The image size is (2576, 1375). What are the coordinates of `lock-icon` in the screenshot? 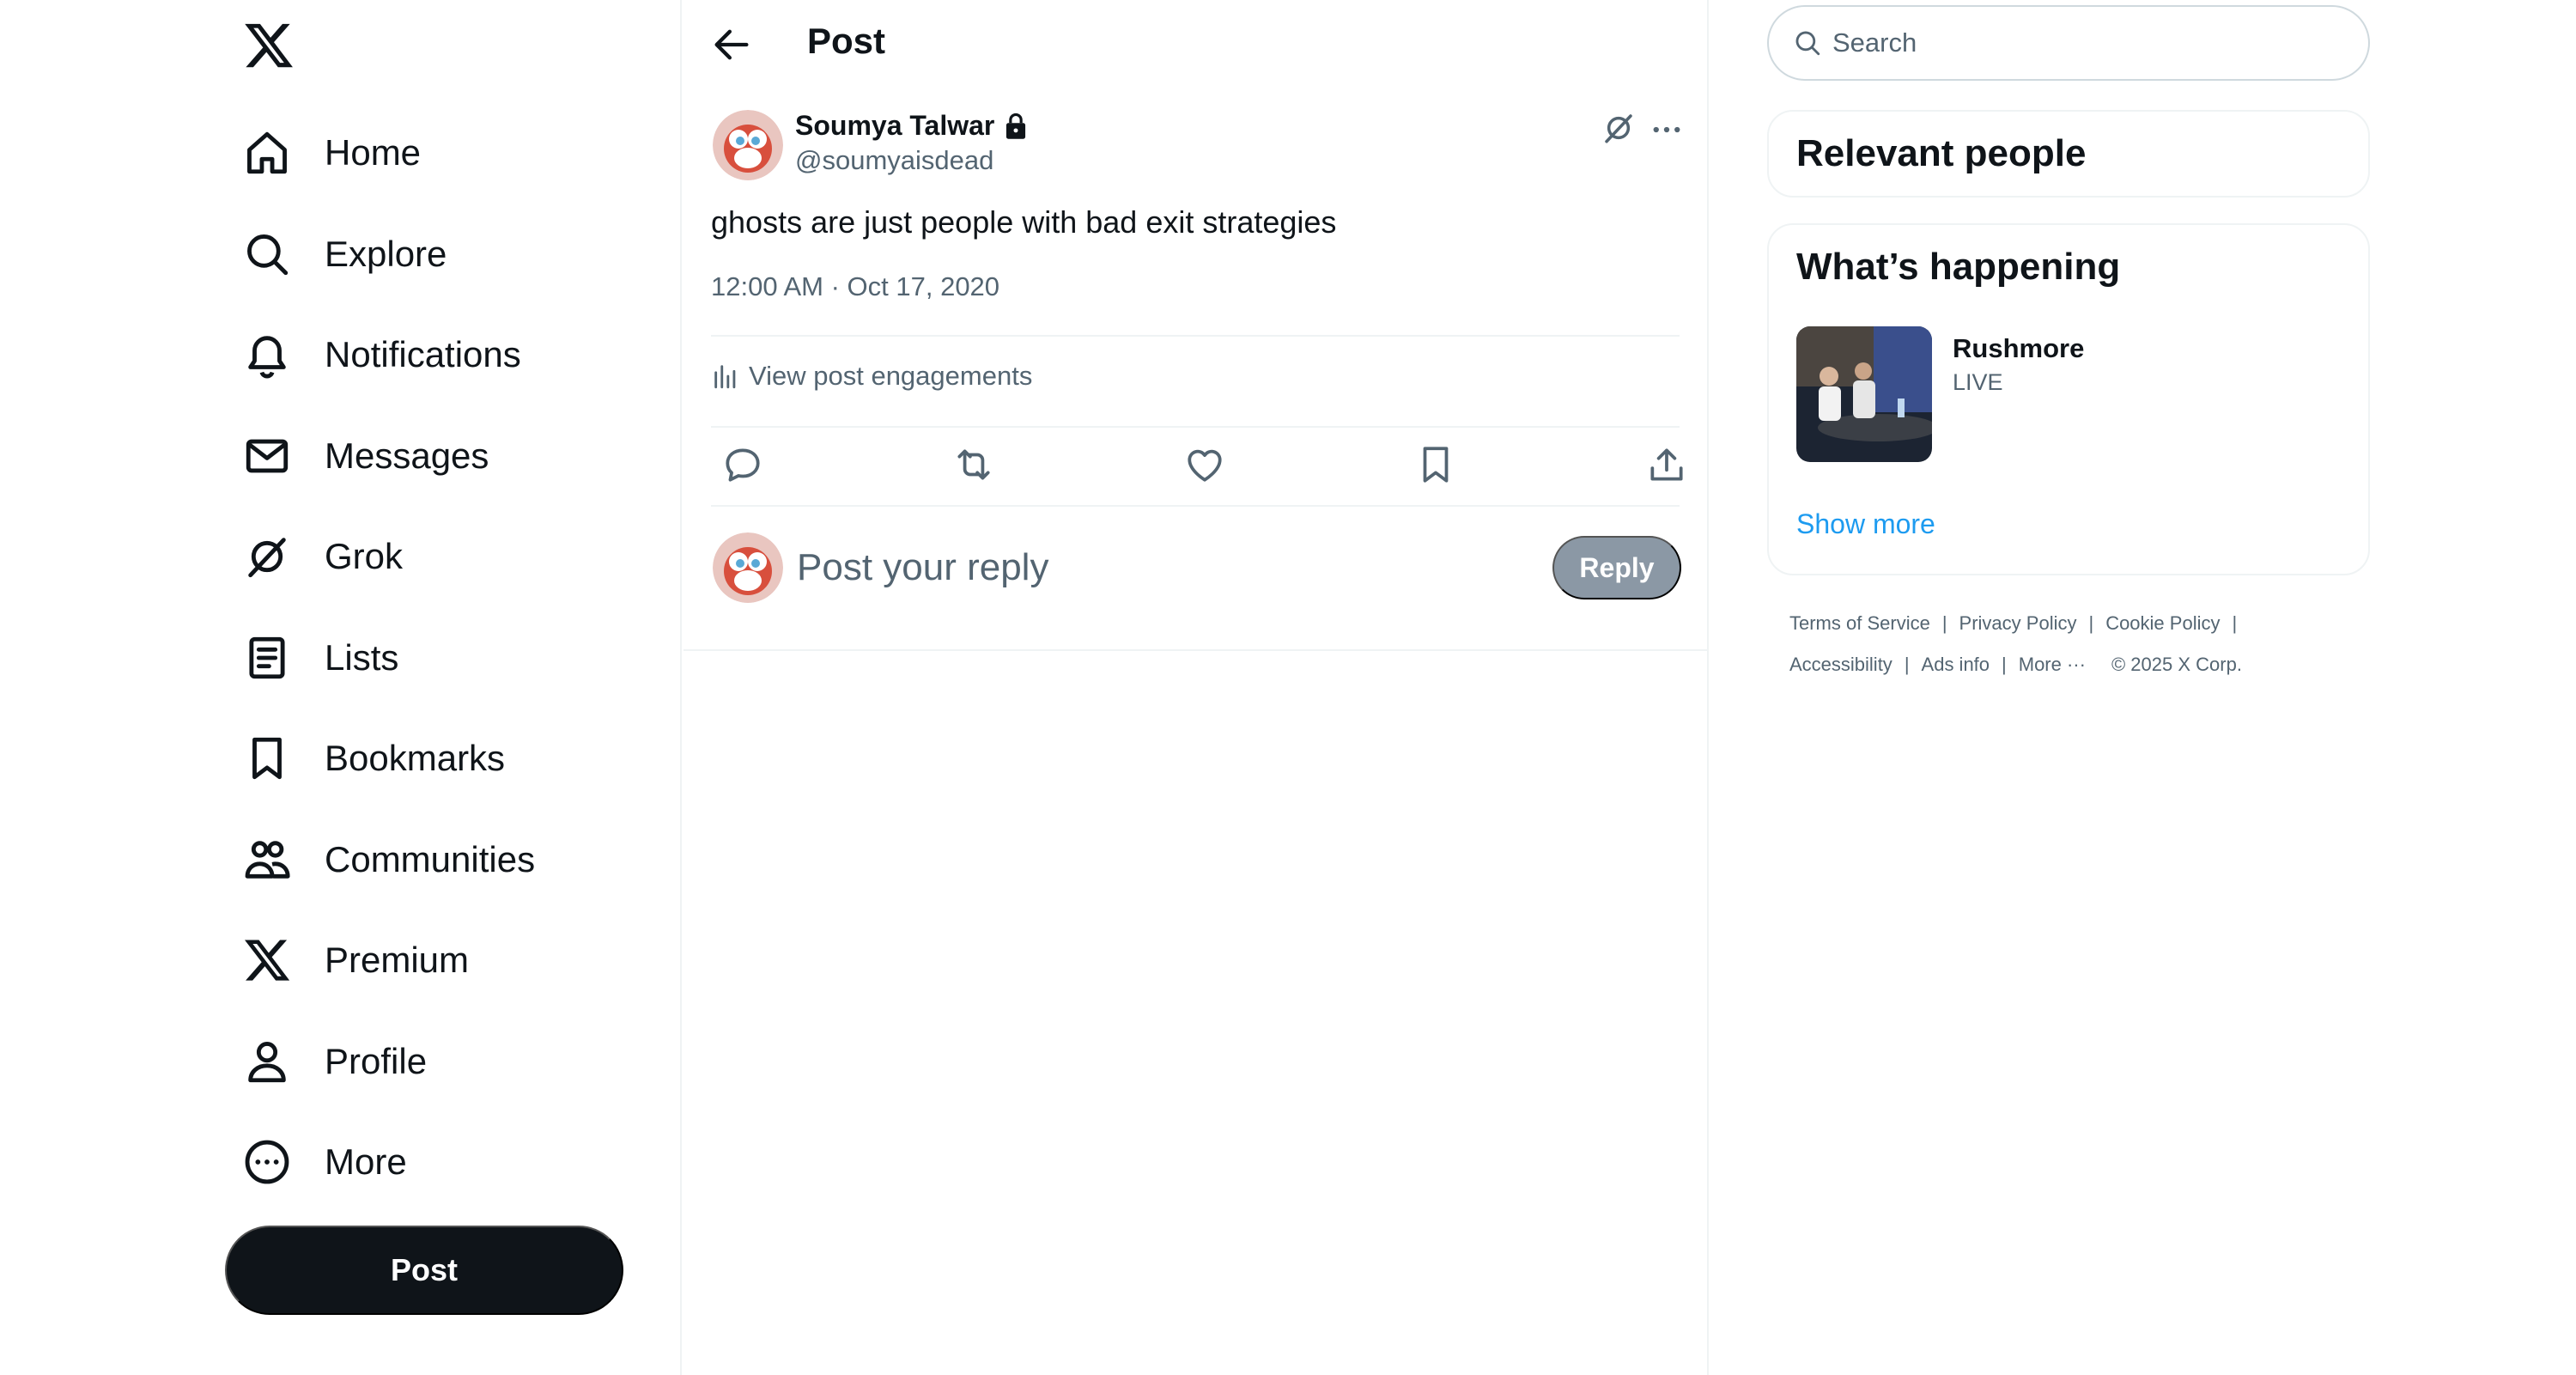 It's located at (1016, 126).